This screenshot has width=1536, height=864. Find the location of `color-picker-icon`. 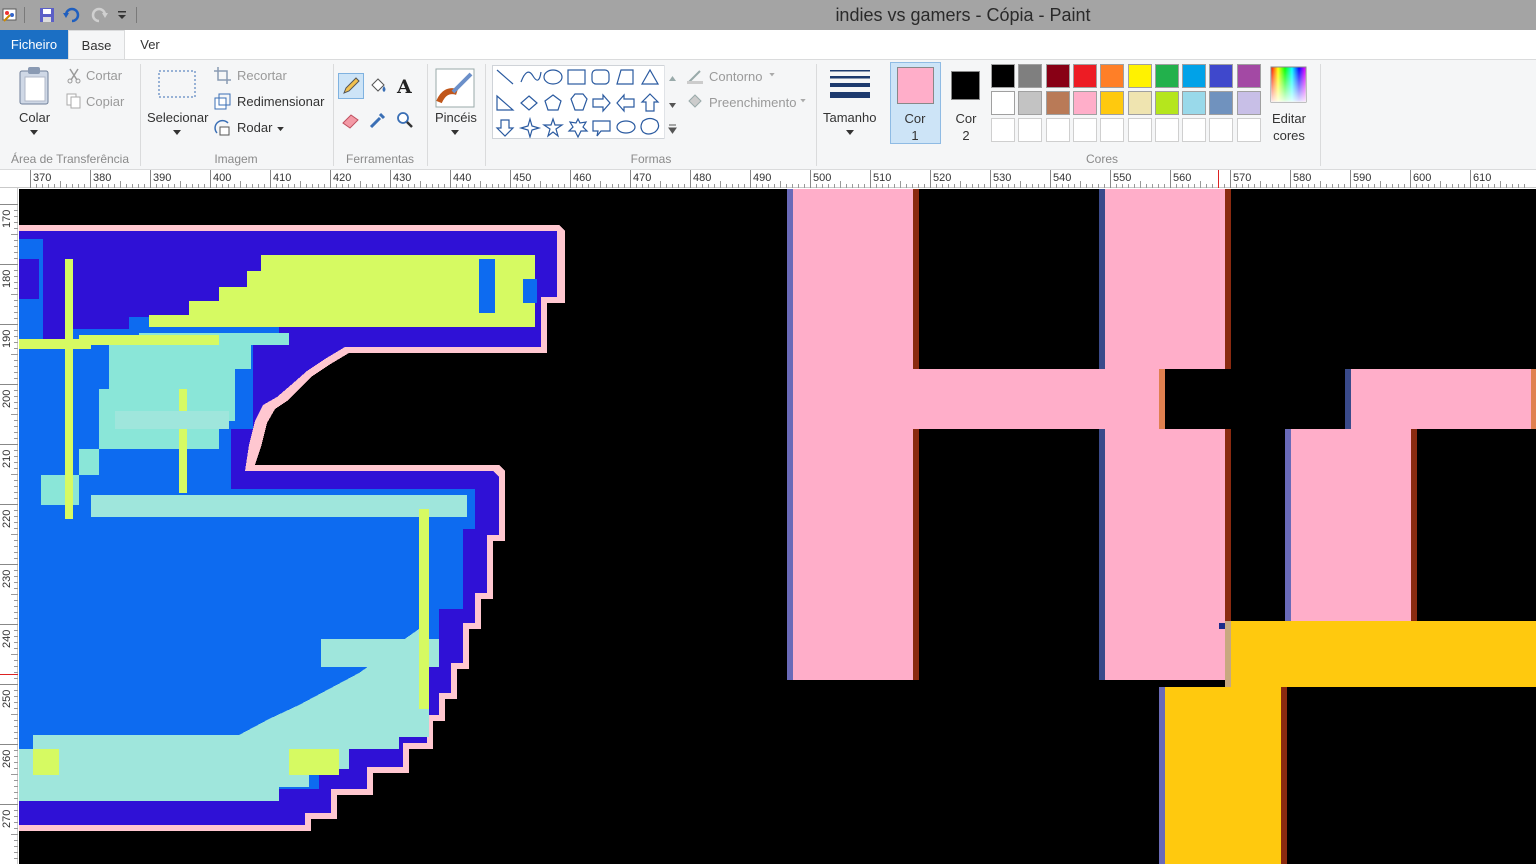

color-picker-icon is located at coordinates (378, 120).